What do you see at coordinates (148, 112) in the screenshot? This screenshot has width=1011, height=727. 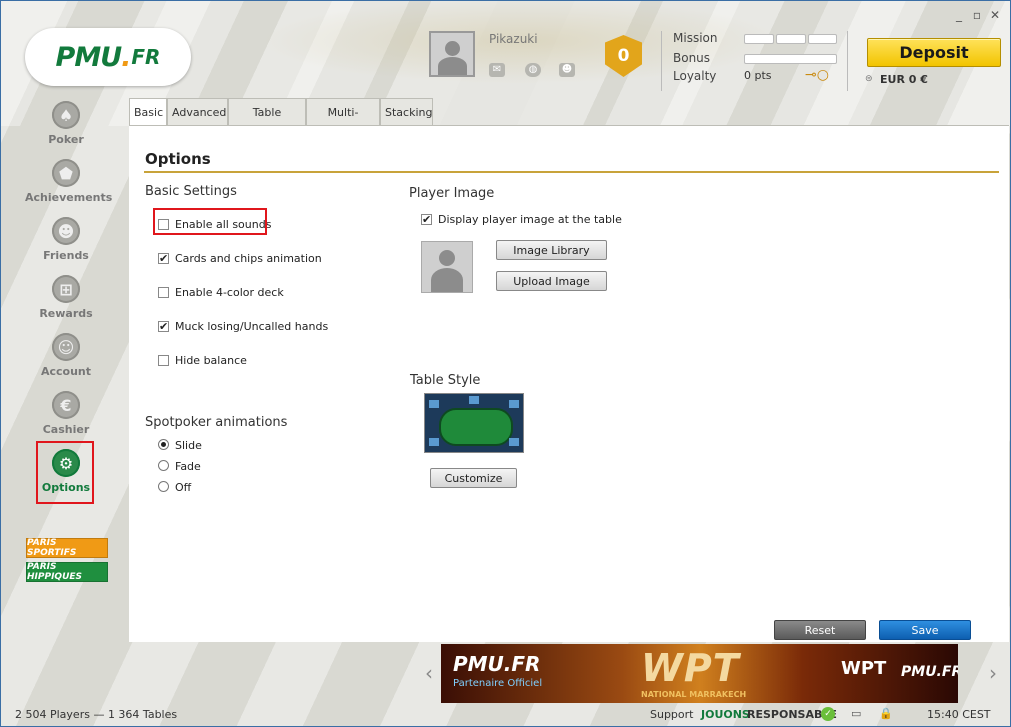 I see `tab-basic: Basic` at bounding box center [148, 112].